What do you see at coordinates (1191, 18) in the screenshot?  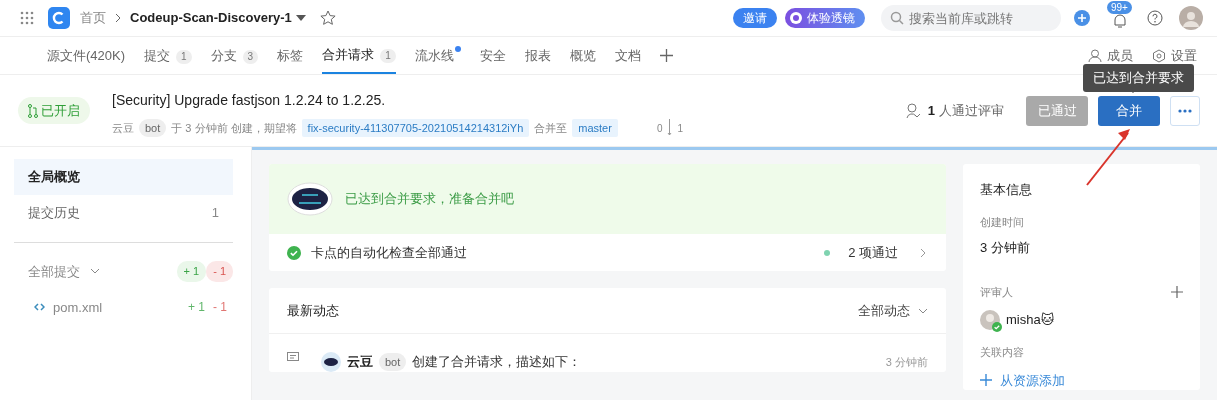 I see `avatar-icon` at bounding box center [1191, 18].